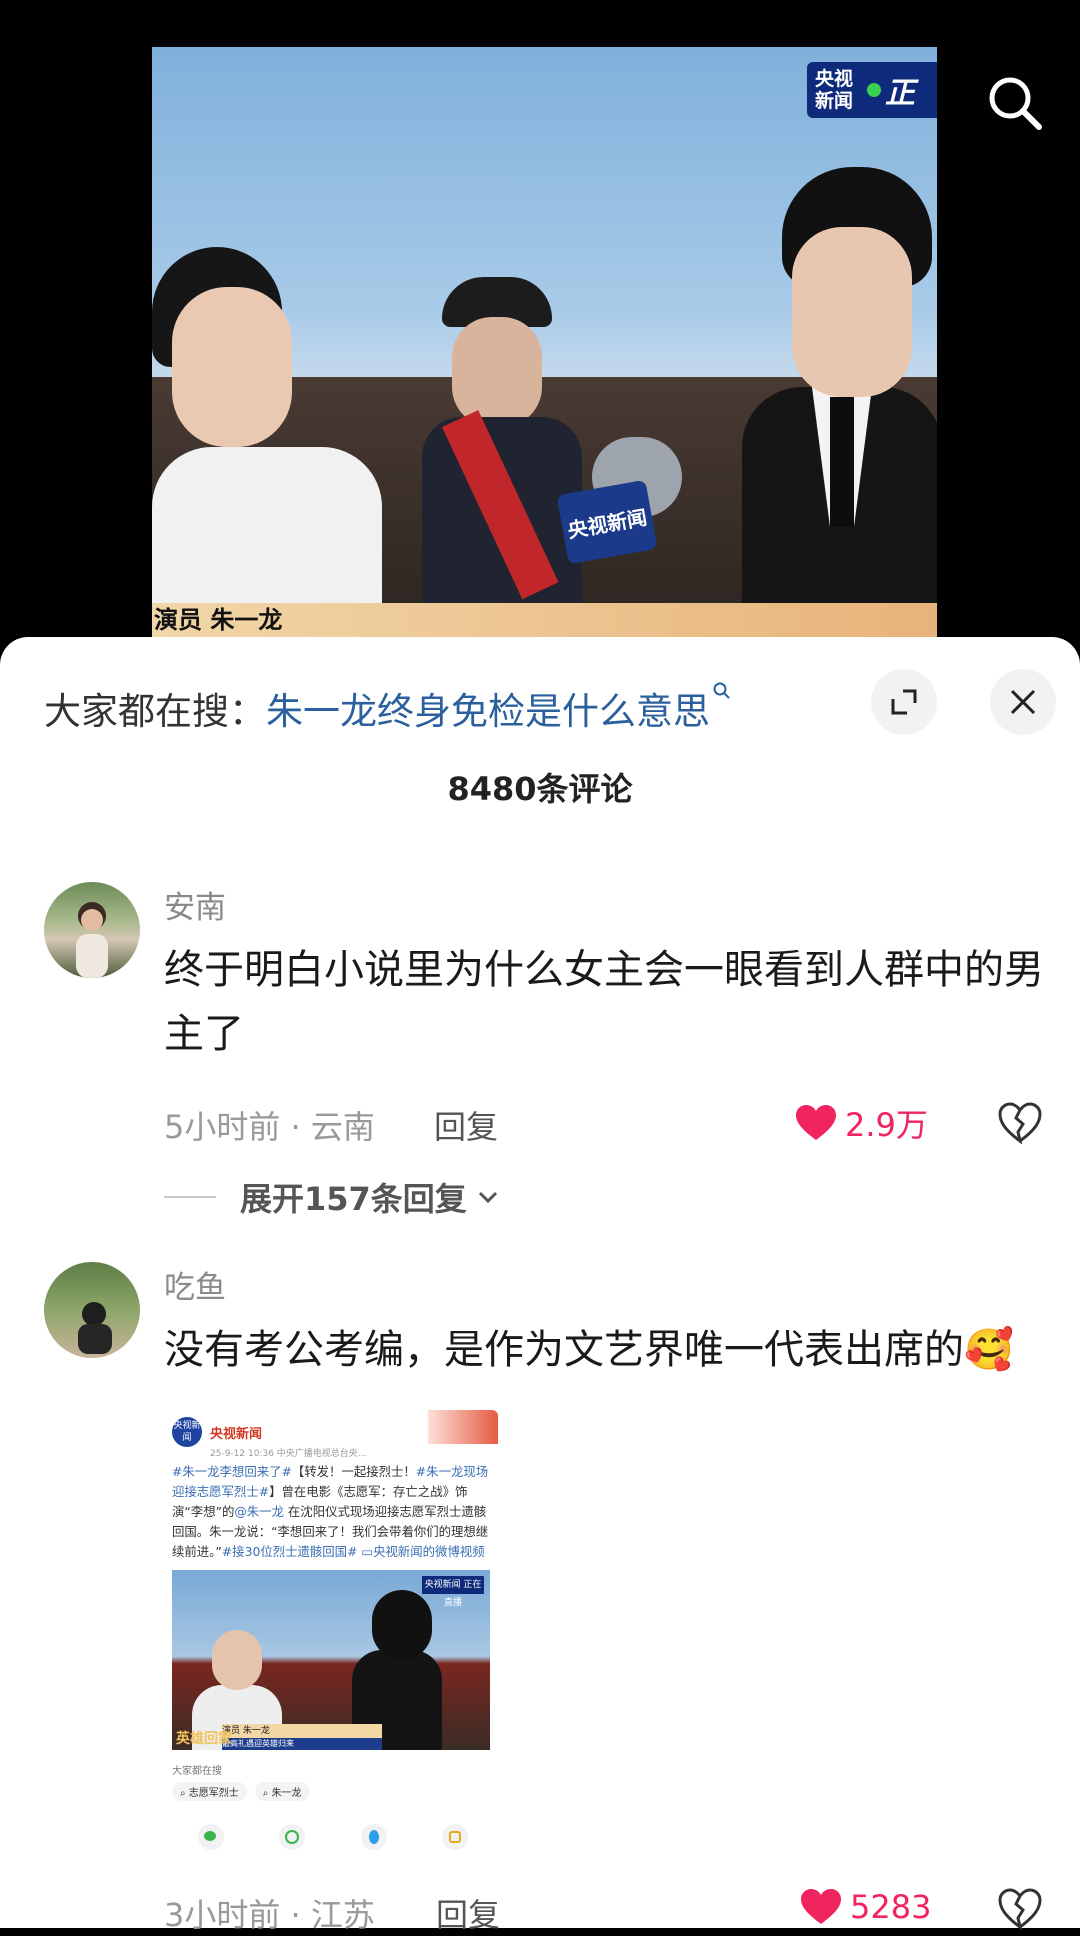 The height and width of the screenshot is (1936, 1080). What do you see at coordinates (353, 1199) in the screenshot?
I see `expand-replies-label: 展开157条回复` at bounding box center [353, 1199].